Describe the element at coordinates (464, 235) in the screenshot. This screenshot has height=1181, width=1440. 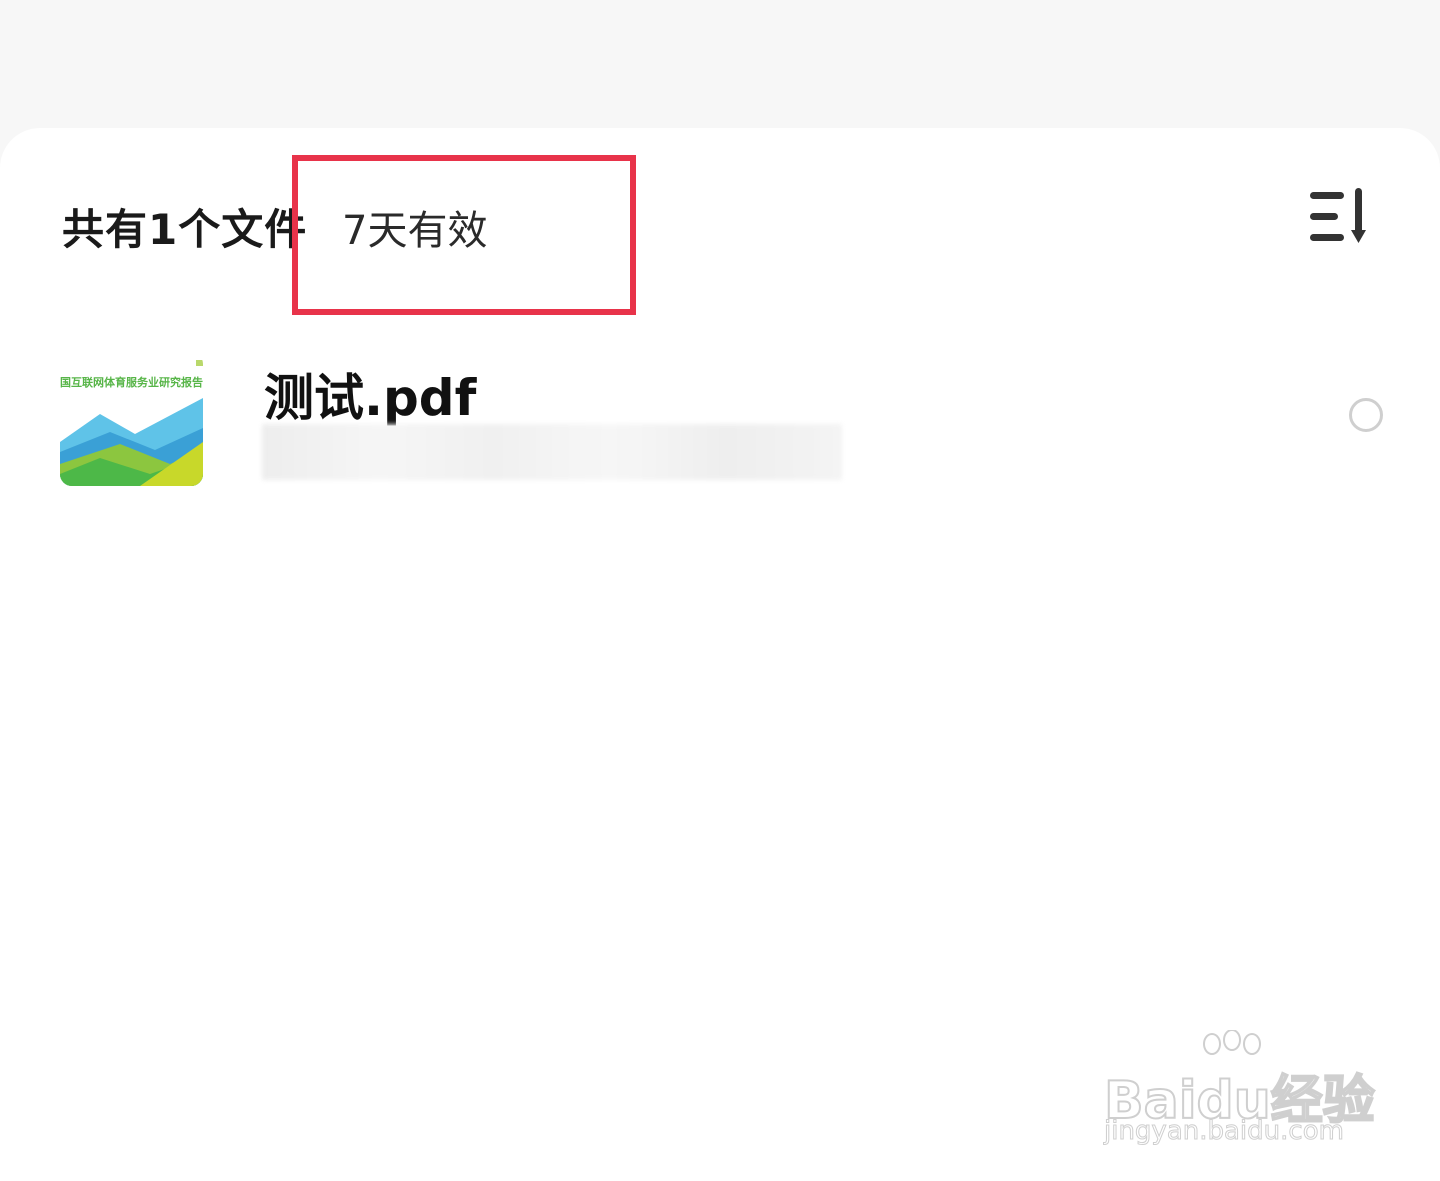
I see `highlight-annotation-box` at that location.